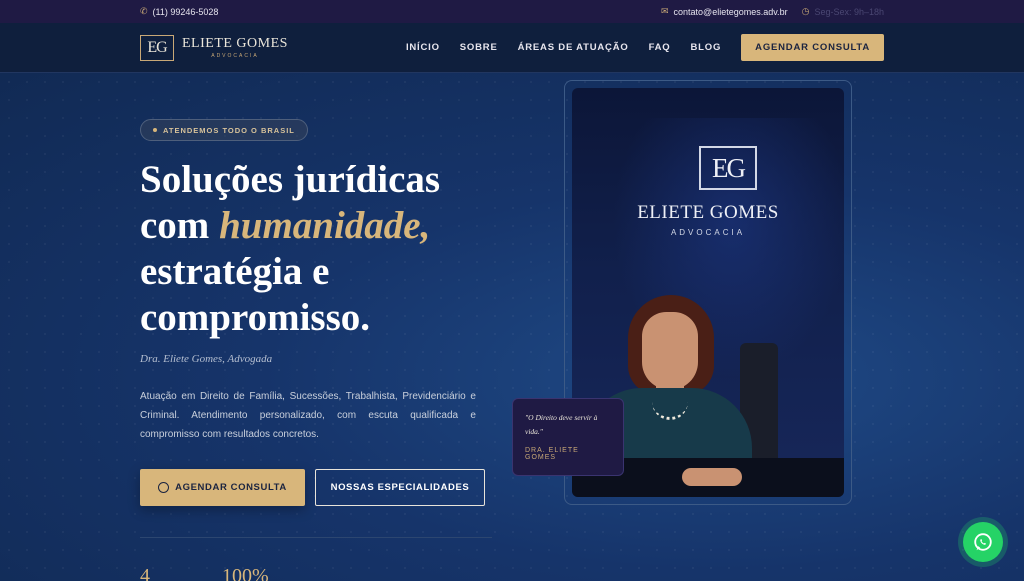 Image resolution: width=1024 pixels, height=581 pixels. I want to click on email-contact: ✉ contato@elietegomes.adv.br, so click(724, 11).